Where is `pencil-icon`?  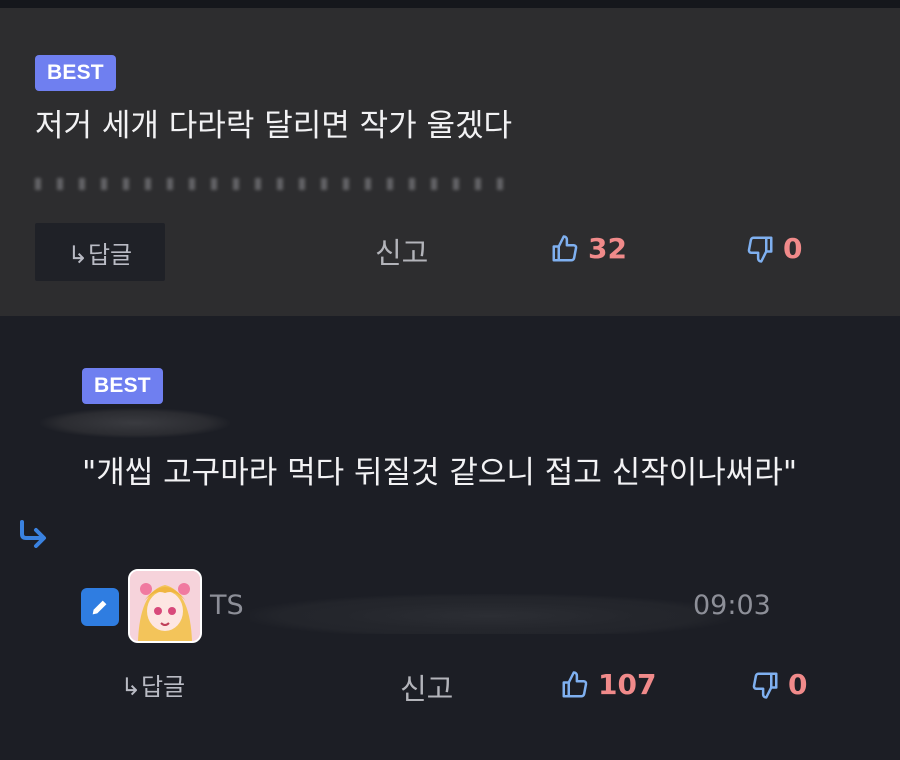 pencil-icon is located at coordinates (100, 607).